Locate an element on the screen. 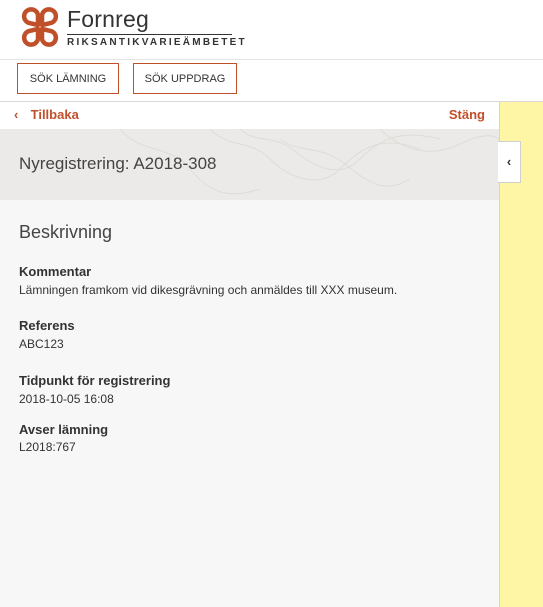 The height and width of the screenshot is (607, 543). field-value-remains: L2018:767 is located at coordinates (47, 447).